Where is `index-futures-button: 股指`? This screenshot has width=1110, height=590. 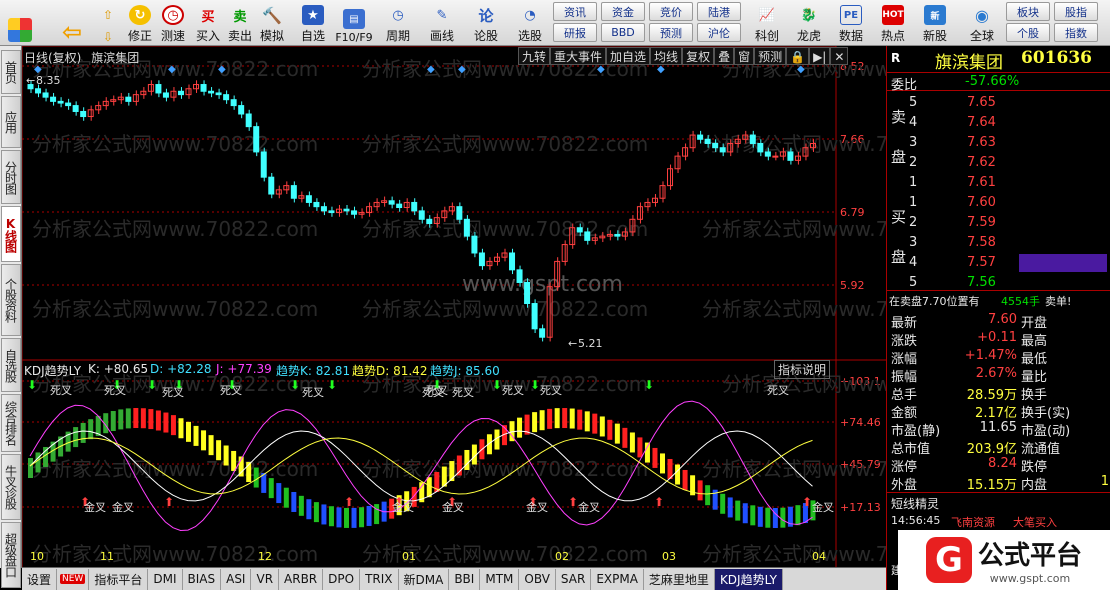
index-futures-button: 股指 is located at coordinates (1076, 11).